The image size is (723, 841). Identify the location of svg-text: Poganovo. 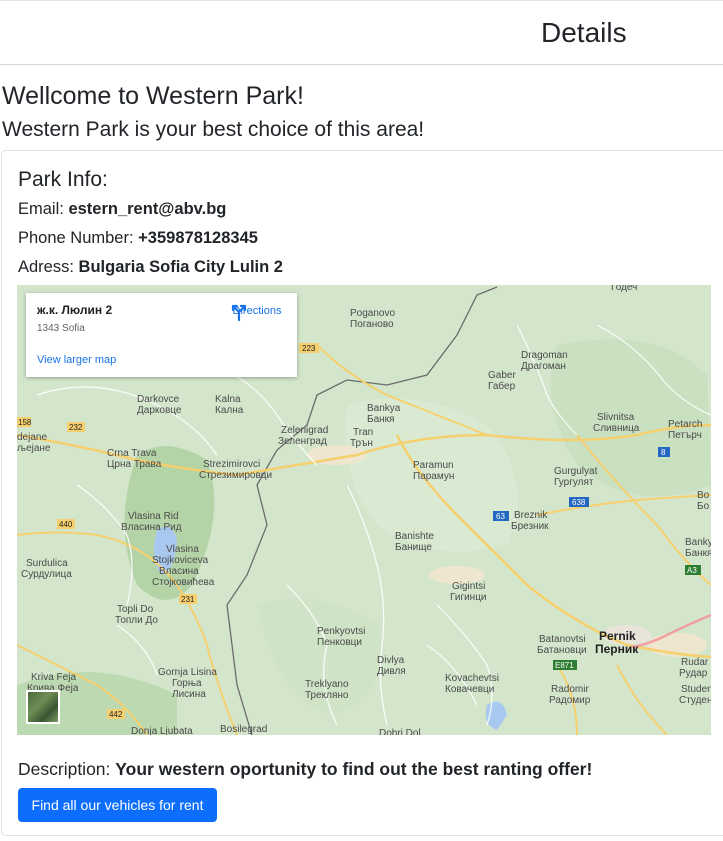
(372, 313).